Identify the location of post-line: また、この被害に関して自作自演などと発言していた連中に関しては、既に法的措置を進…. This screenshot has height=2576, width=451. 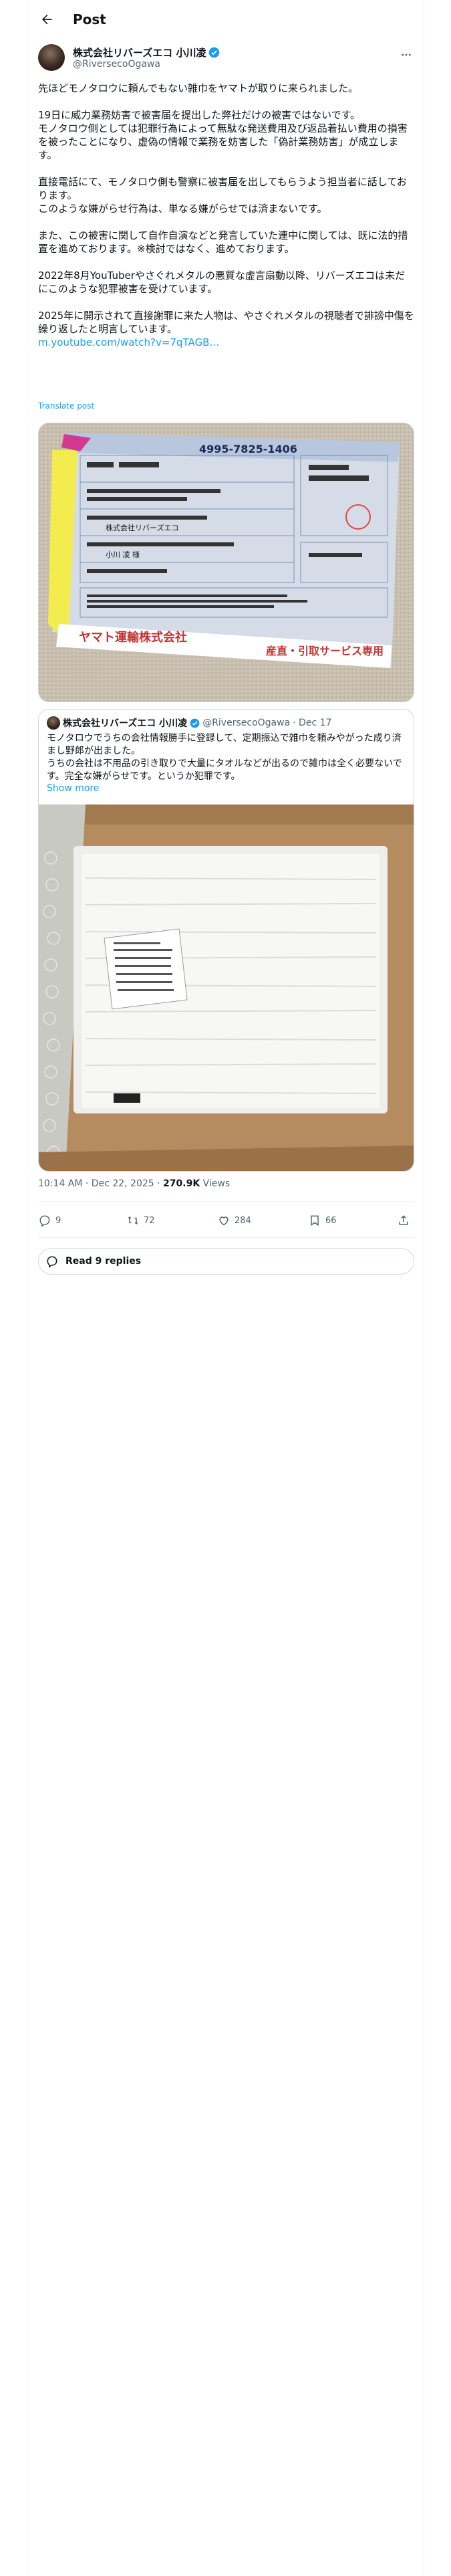
(223, 242).